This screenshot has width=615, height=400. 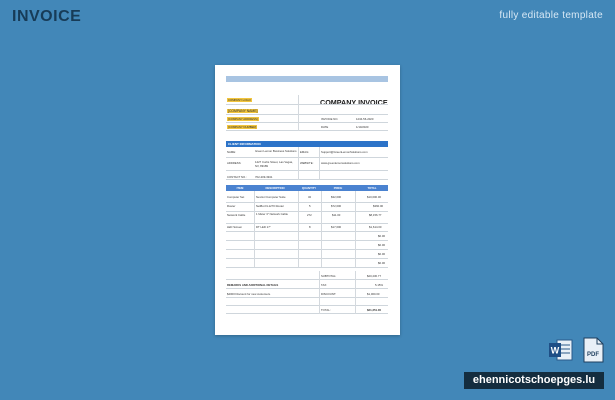 I want to click on brand-label: ehennicotschoepges.lu, so click(x=534, y=380).